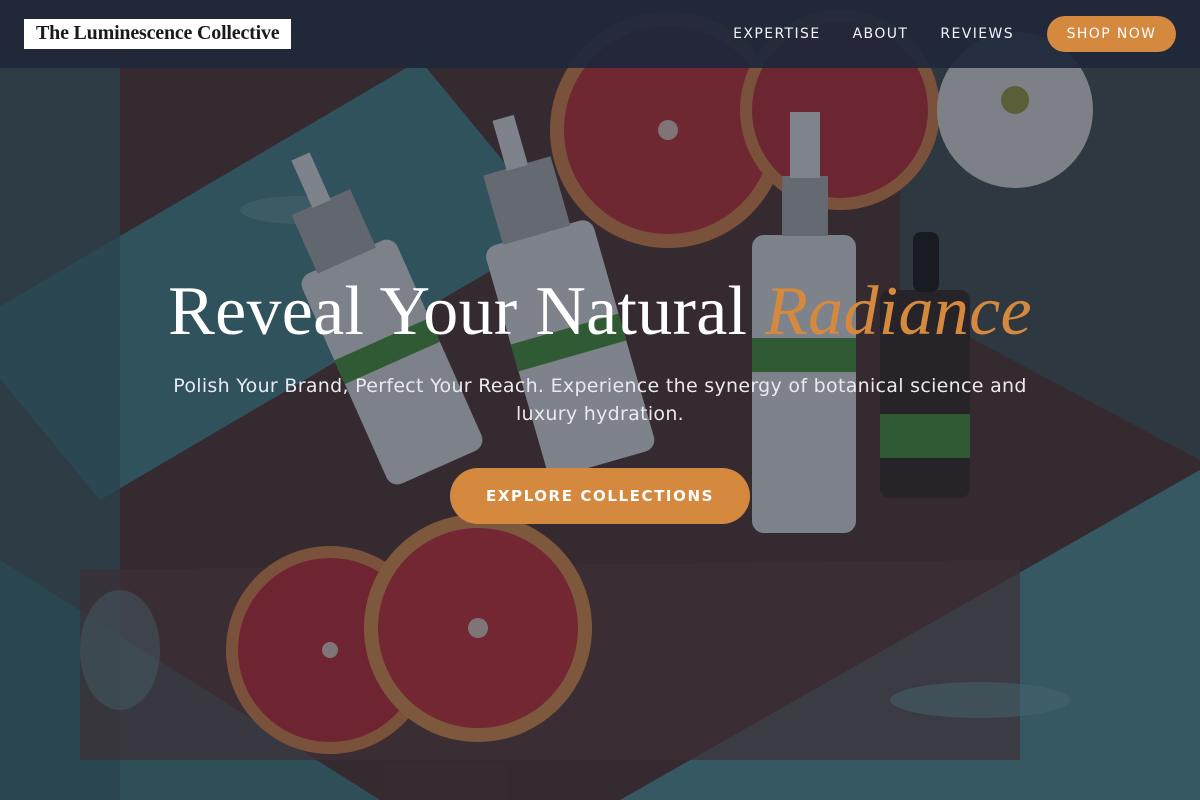 The height and width of the screenshot is (800, 1200). Describe the element at coordinates (938, 34) in the screenshot. I see `nav-links: EXPERTISE ABOUT REVIEWS SHOP NOW` at that location.